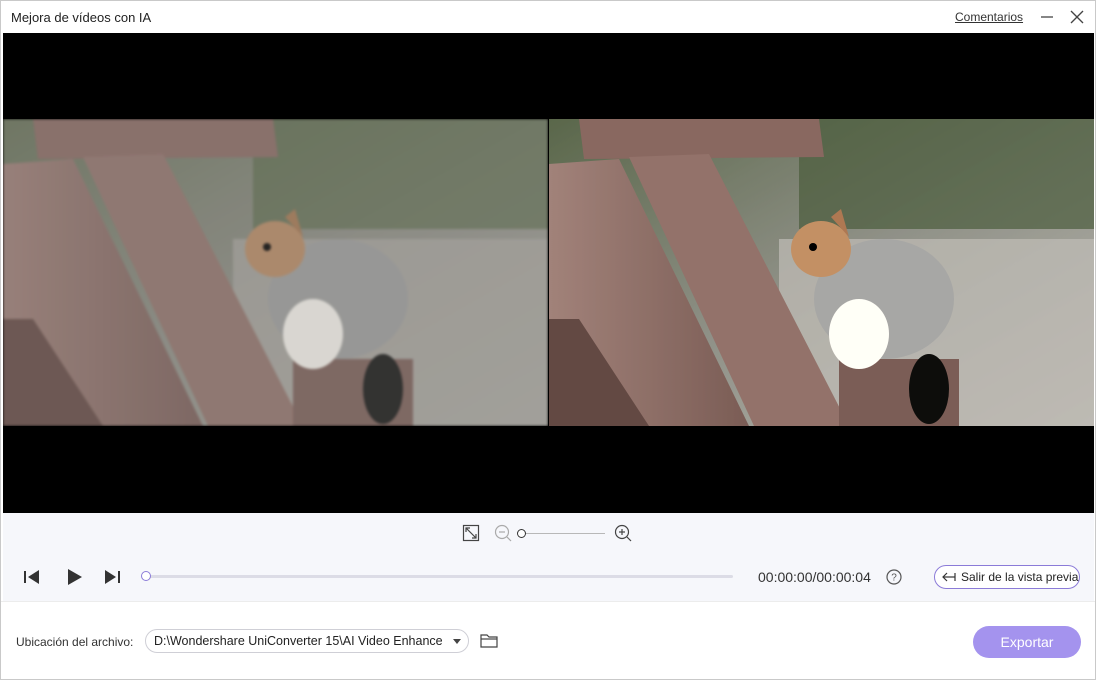 This screenshot has width=1096, height=680. I want to click on close-button, so click(1077, 17).